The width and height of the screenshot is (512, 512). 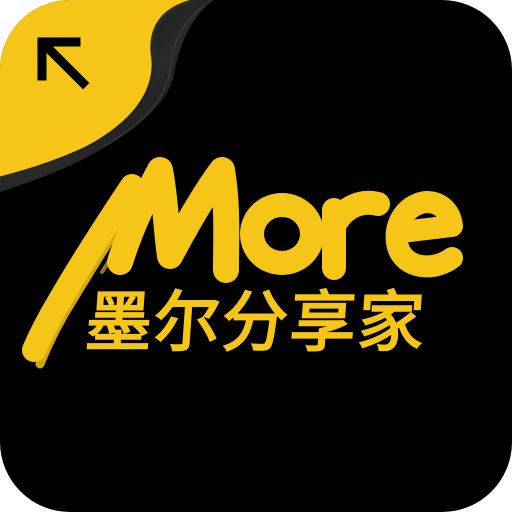 What do you see at coordinates (256, 322) in the screenshot?
I see `app-name-chinese: 墨尔分享家` at bounding box center [256, 322].